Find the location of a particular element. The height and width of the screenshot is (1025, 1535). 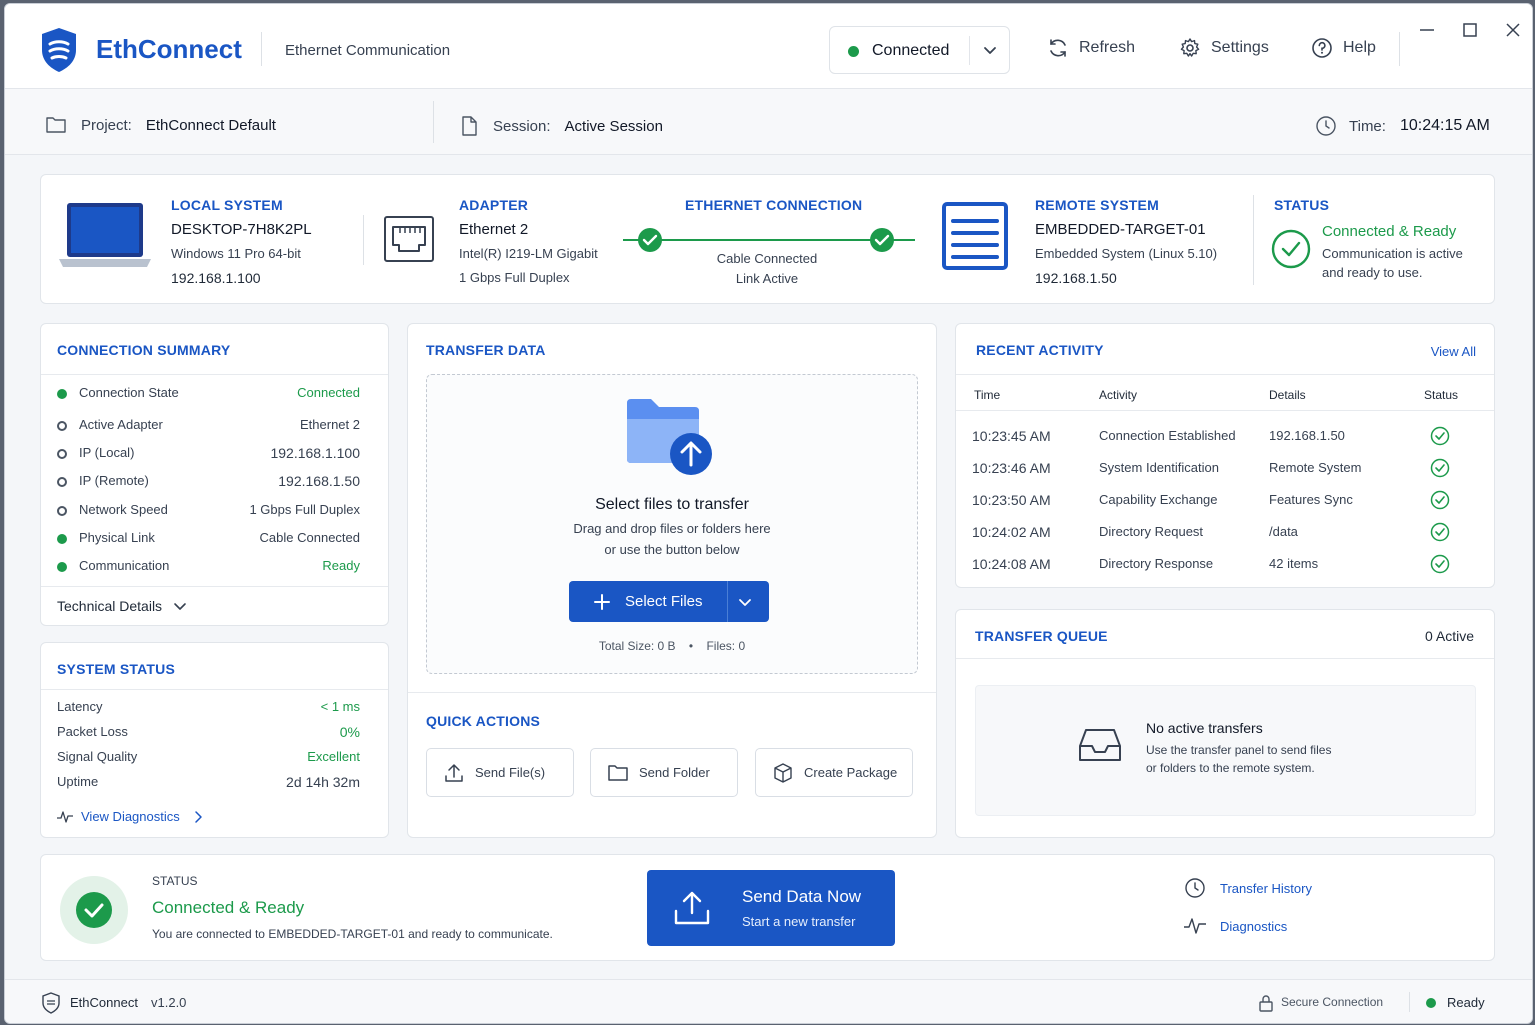

col-time: Time is located at coordinates (987, 395).